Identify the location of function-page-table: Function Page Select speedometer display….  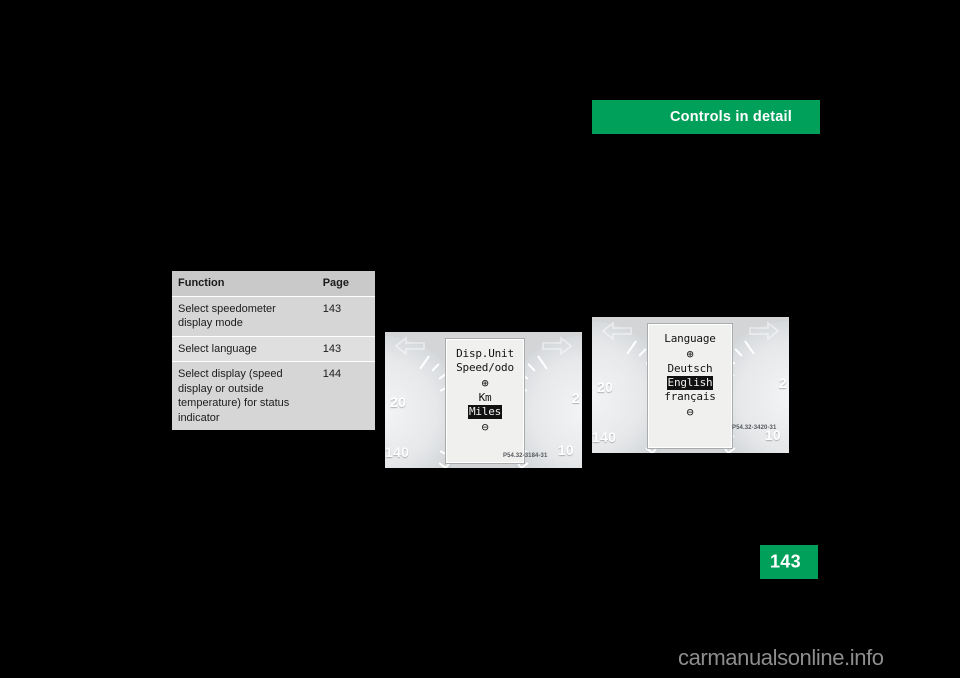
(273, 351).